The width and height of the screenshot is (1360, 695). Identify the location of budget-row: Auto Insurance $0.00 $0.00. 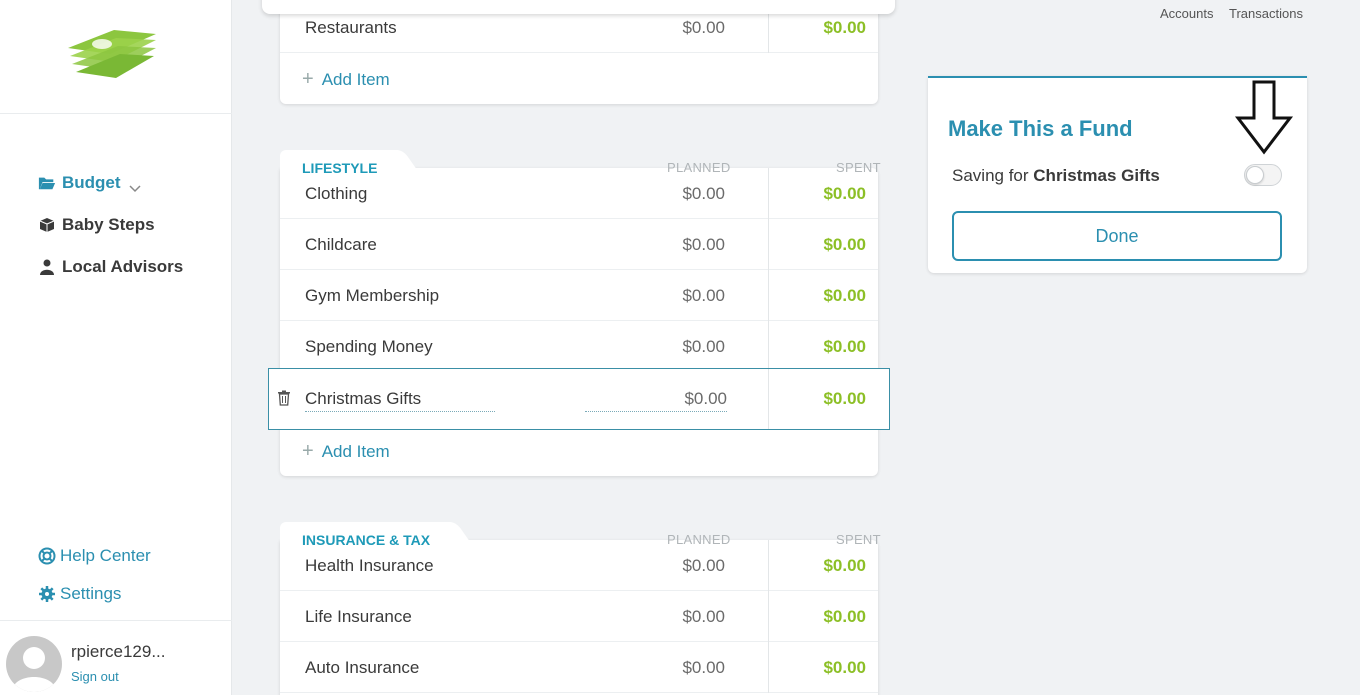
(579, 667).